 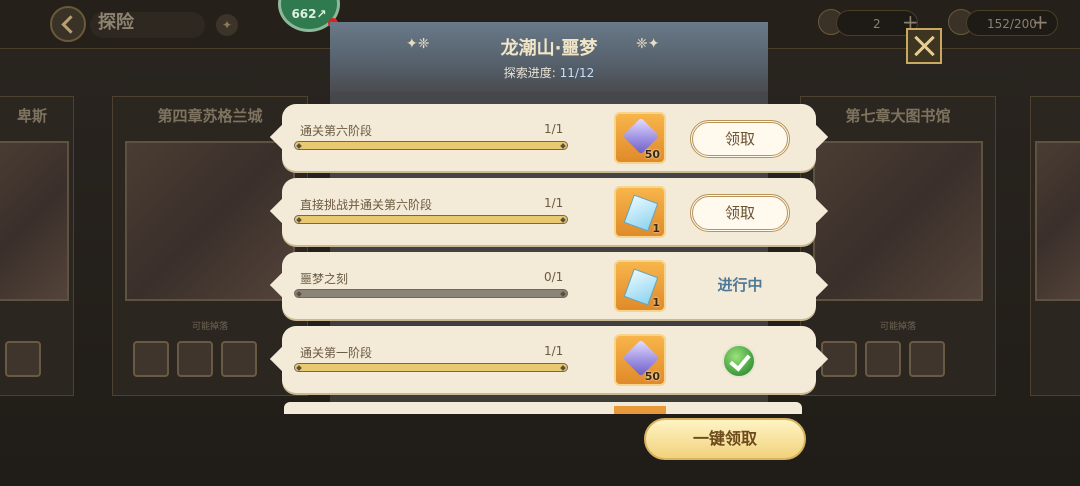 I want to click on chapter-card: 第七章大图书馆 可能掉落, so click(x=898, y=246).